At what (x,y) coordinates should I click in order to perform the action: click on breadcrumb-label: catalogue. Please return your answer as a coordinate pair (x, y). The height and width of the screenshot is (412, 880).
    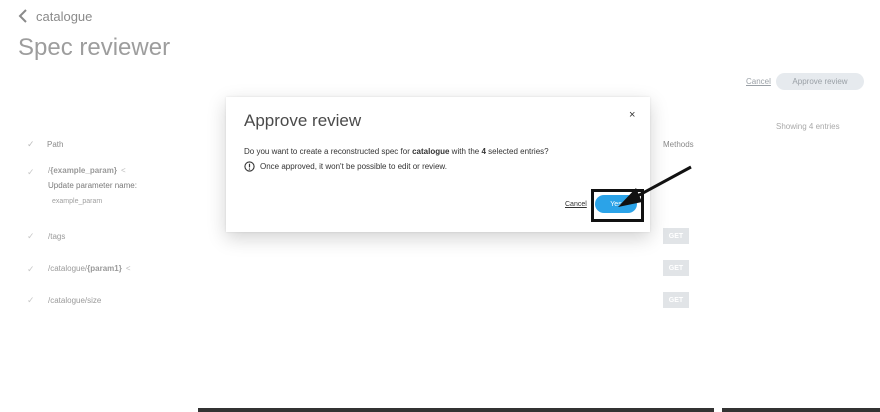
    Looking at the image, I should click on (64, 16).